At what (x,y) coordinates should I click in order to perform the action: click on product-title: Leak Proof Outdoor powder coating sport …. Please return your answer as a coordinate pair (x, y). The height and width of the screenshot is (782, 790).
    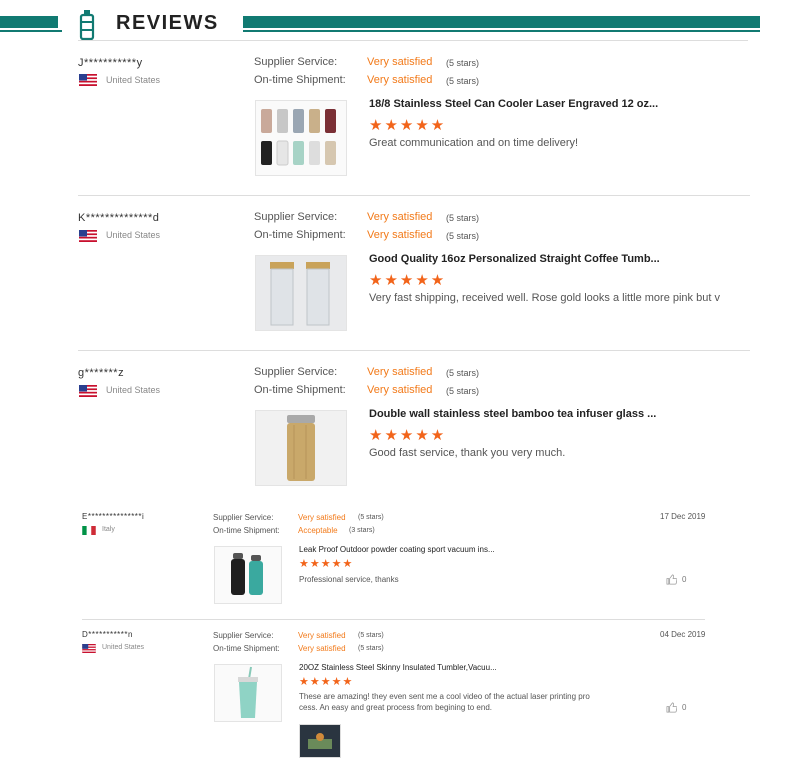
    Looking at the image, I should click on (397, 549).